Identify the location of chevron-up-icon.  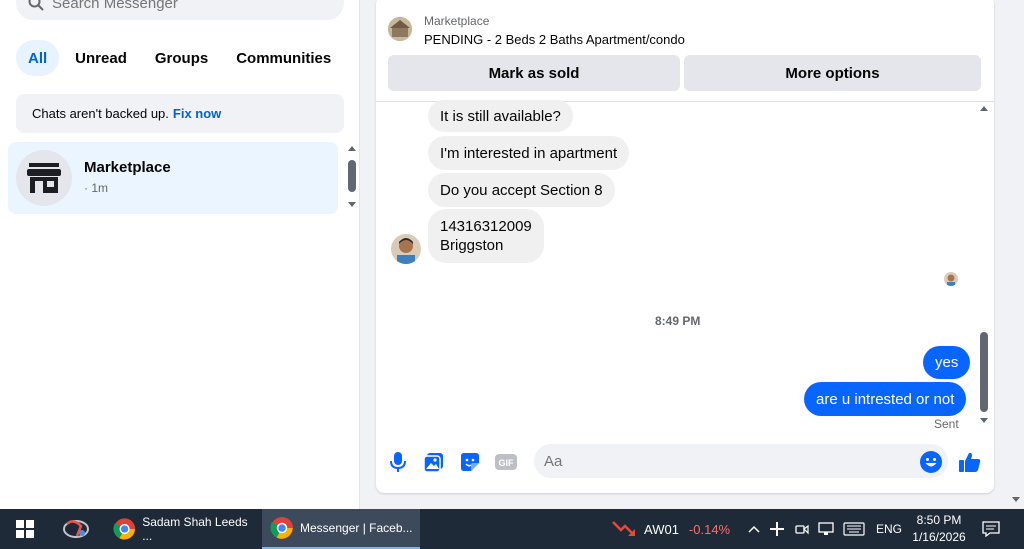
(756, 529).